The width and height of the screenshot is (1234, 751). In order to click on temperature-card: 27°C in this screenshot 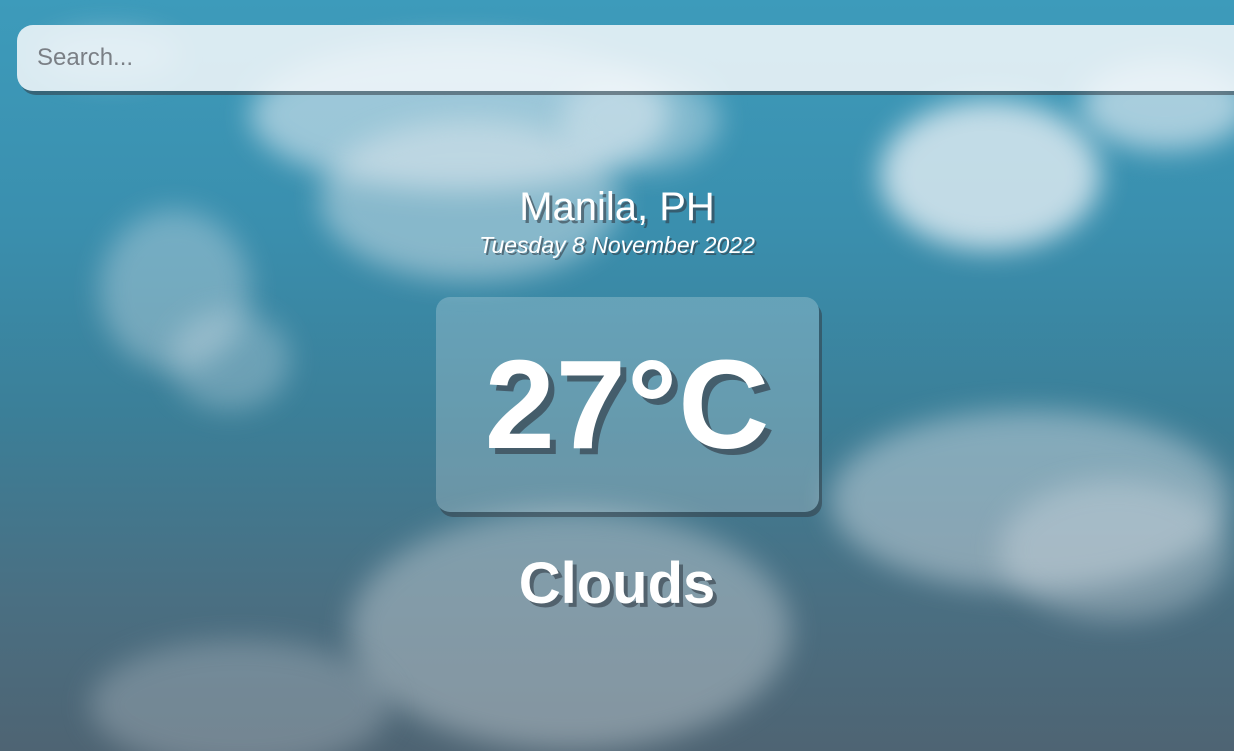, I will do `click(627, 404)`.